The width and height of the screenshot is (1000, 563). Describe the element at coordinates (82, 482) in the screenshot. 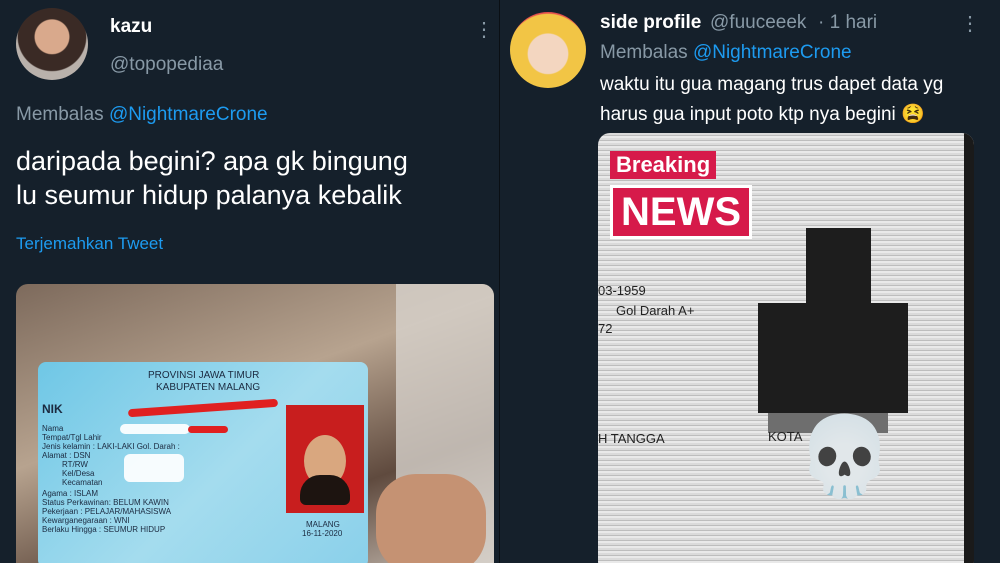

I see `card-row: Kecamatan` at that location.